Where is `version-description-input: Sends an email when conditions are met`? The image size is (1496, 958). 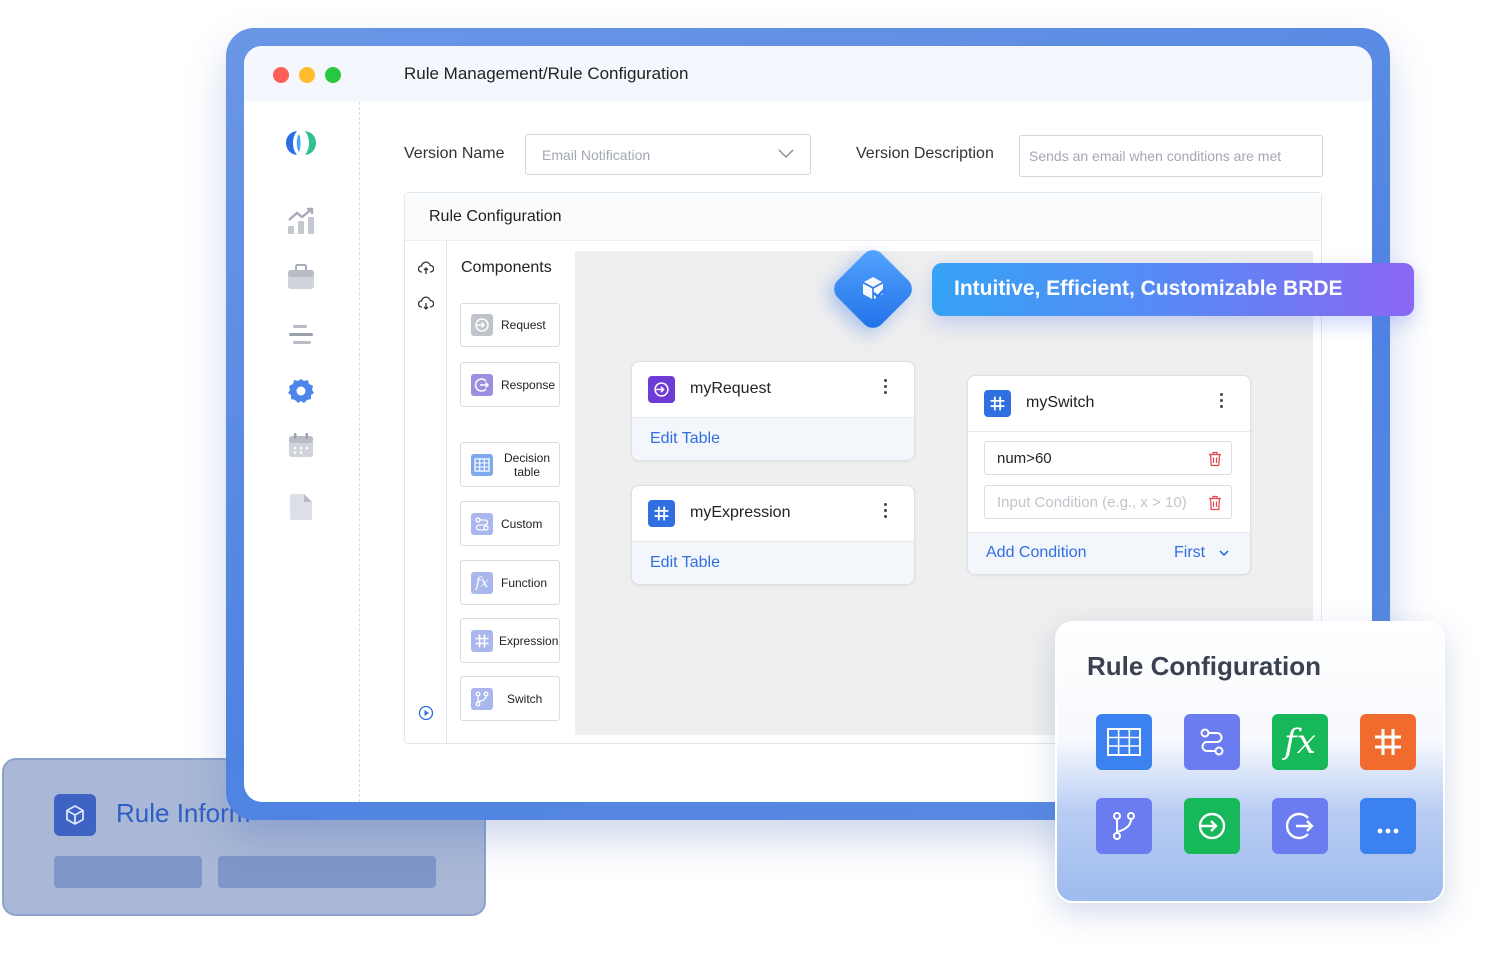 version-description-input: Sends an email when conditions are met is located at coordinates (1171, 156).